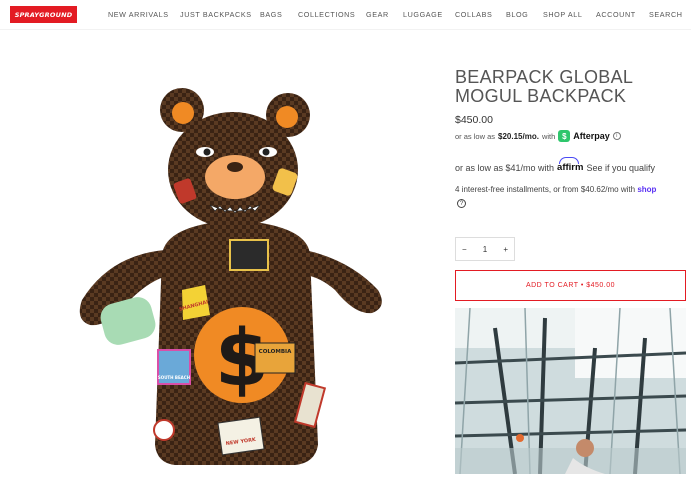 The height and width of the screenshot is (477, 691). I want to click on affirm-text: or as low as $41/mo with, so click(505, 167).